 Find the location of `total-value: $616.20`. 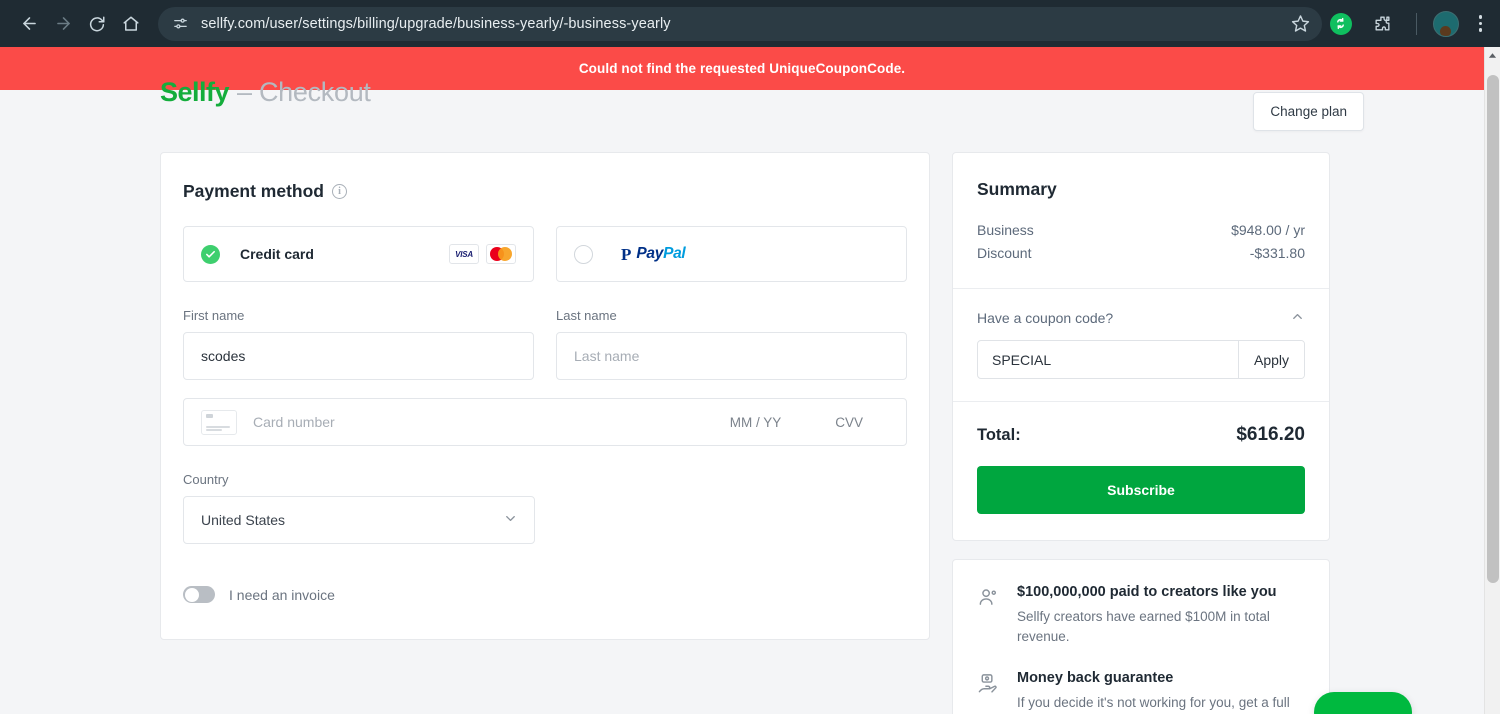

total-value: $616.20 is located at coordinates (1270, 434).